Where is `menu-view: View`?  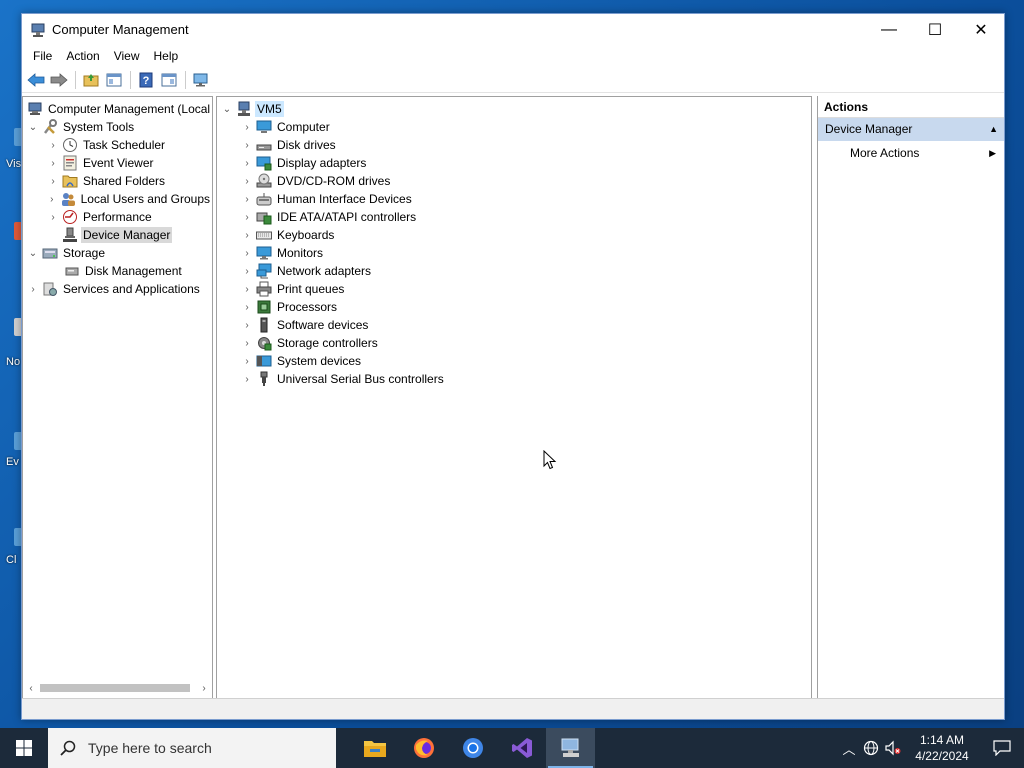 menu-view: View is located at coordinates (127, 56).